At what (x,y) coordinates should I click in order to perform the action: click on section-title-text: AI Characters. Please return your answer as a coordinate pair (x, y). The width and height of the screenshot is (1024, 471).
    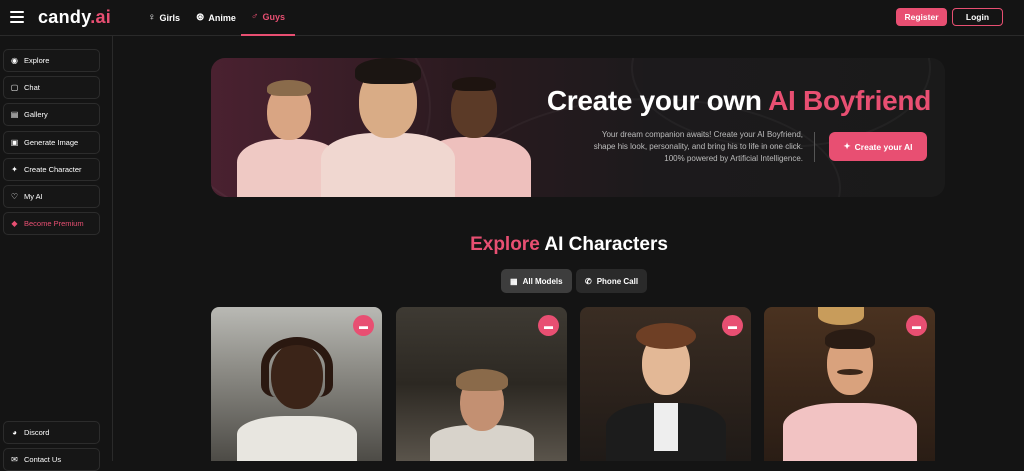
    Looking at the image, I should click on (603, 244).